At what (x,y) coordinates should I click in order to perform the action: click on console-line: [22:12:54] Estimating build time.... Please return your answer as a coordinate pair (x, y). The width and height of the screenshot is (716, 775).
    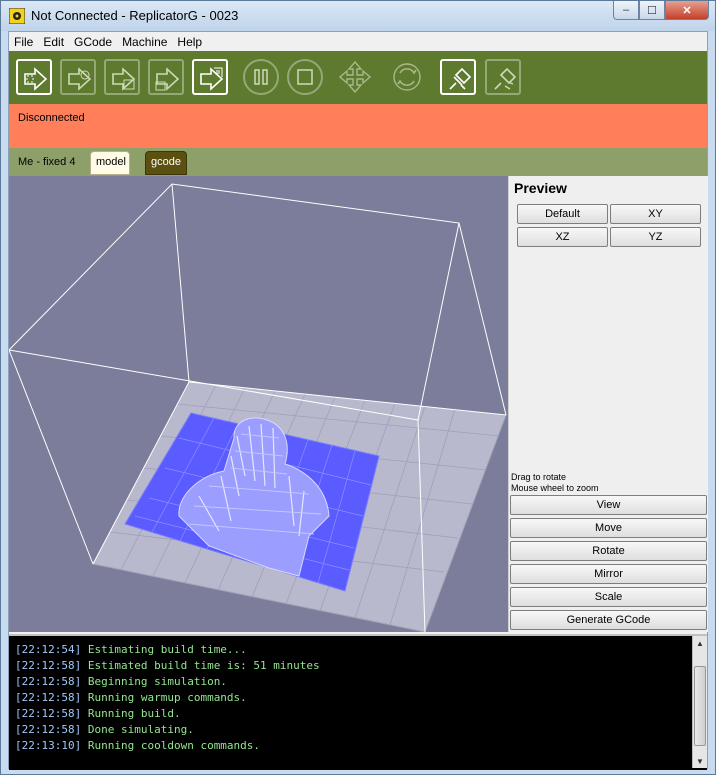
    Looking at the image, I should click on (167, 650).